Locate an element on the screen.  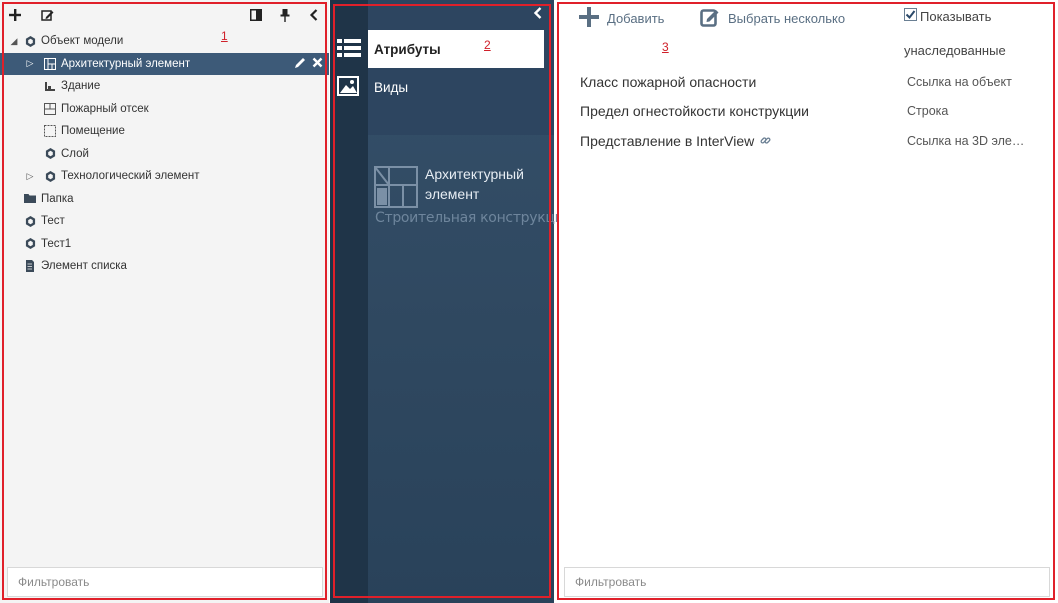
expand-arrow-icon: ◢ is located at coordinates (14, 41).